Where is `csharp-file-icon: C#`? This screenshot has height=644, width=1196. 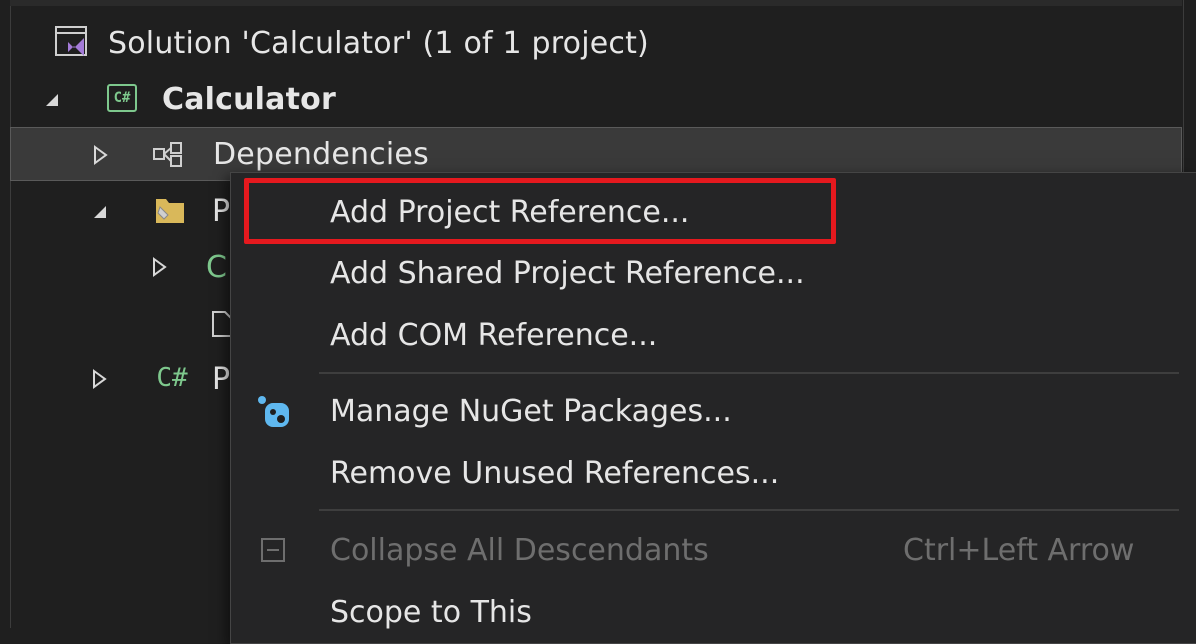
csharp-file-icon: C# is located at coordinates (172, 378).